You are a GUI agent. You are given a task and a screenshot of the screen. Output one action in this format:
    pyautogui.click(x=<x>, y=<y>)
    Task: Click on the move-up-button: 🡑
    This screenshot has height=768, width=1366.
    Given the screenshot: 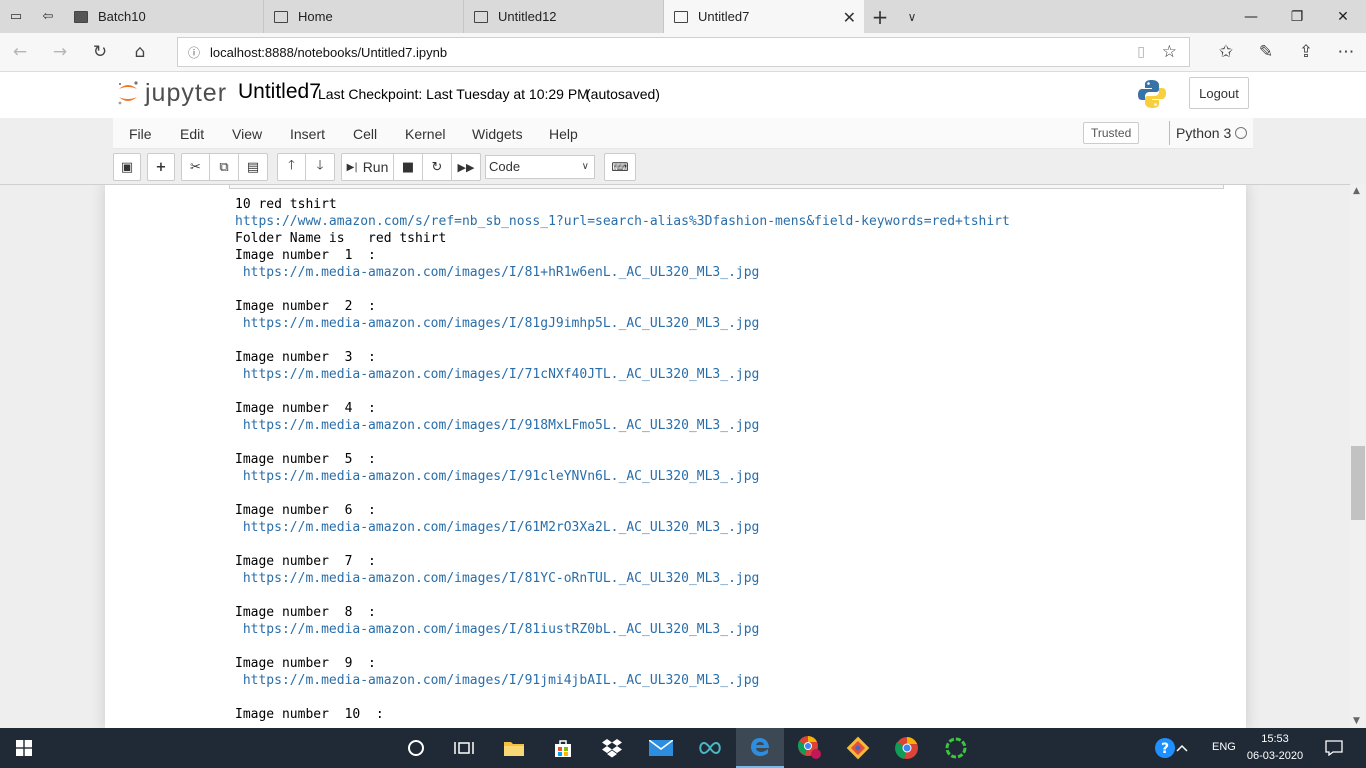 What is the action you would take?
    pyautogui.click(x=291, y=167)
    